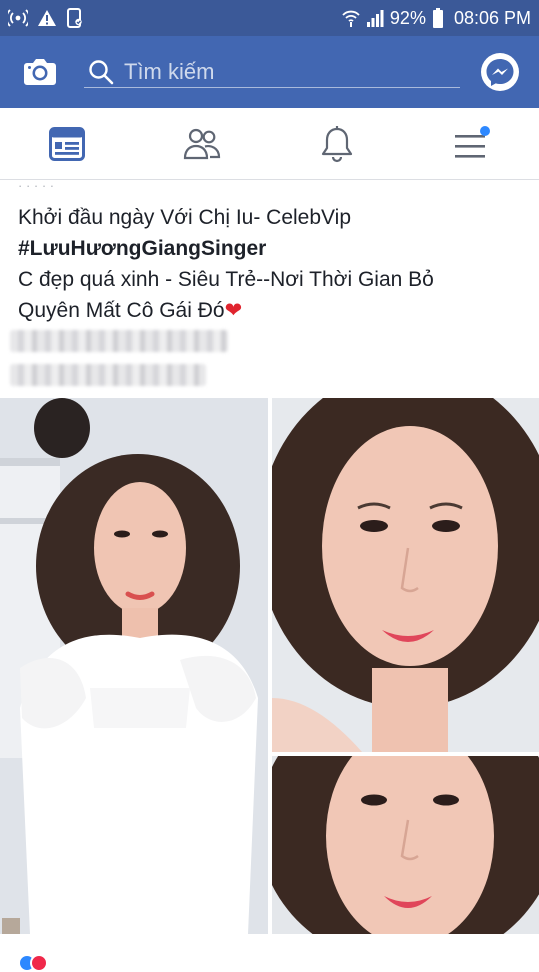  What do you see at coordinates (121, 310) in the screenshot?
I see `post-line-4-text: Quyên Mất Cô Gái Đó` at bounding box center [121, 310].